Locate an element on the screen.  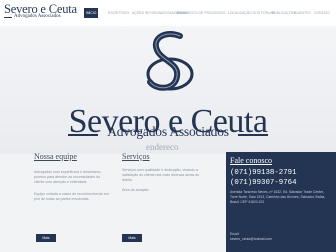
contato-title: Fale conosco is located at coordinates (251, 160).